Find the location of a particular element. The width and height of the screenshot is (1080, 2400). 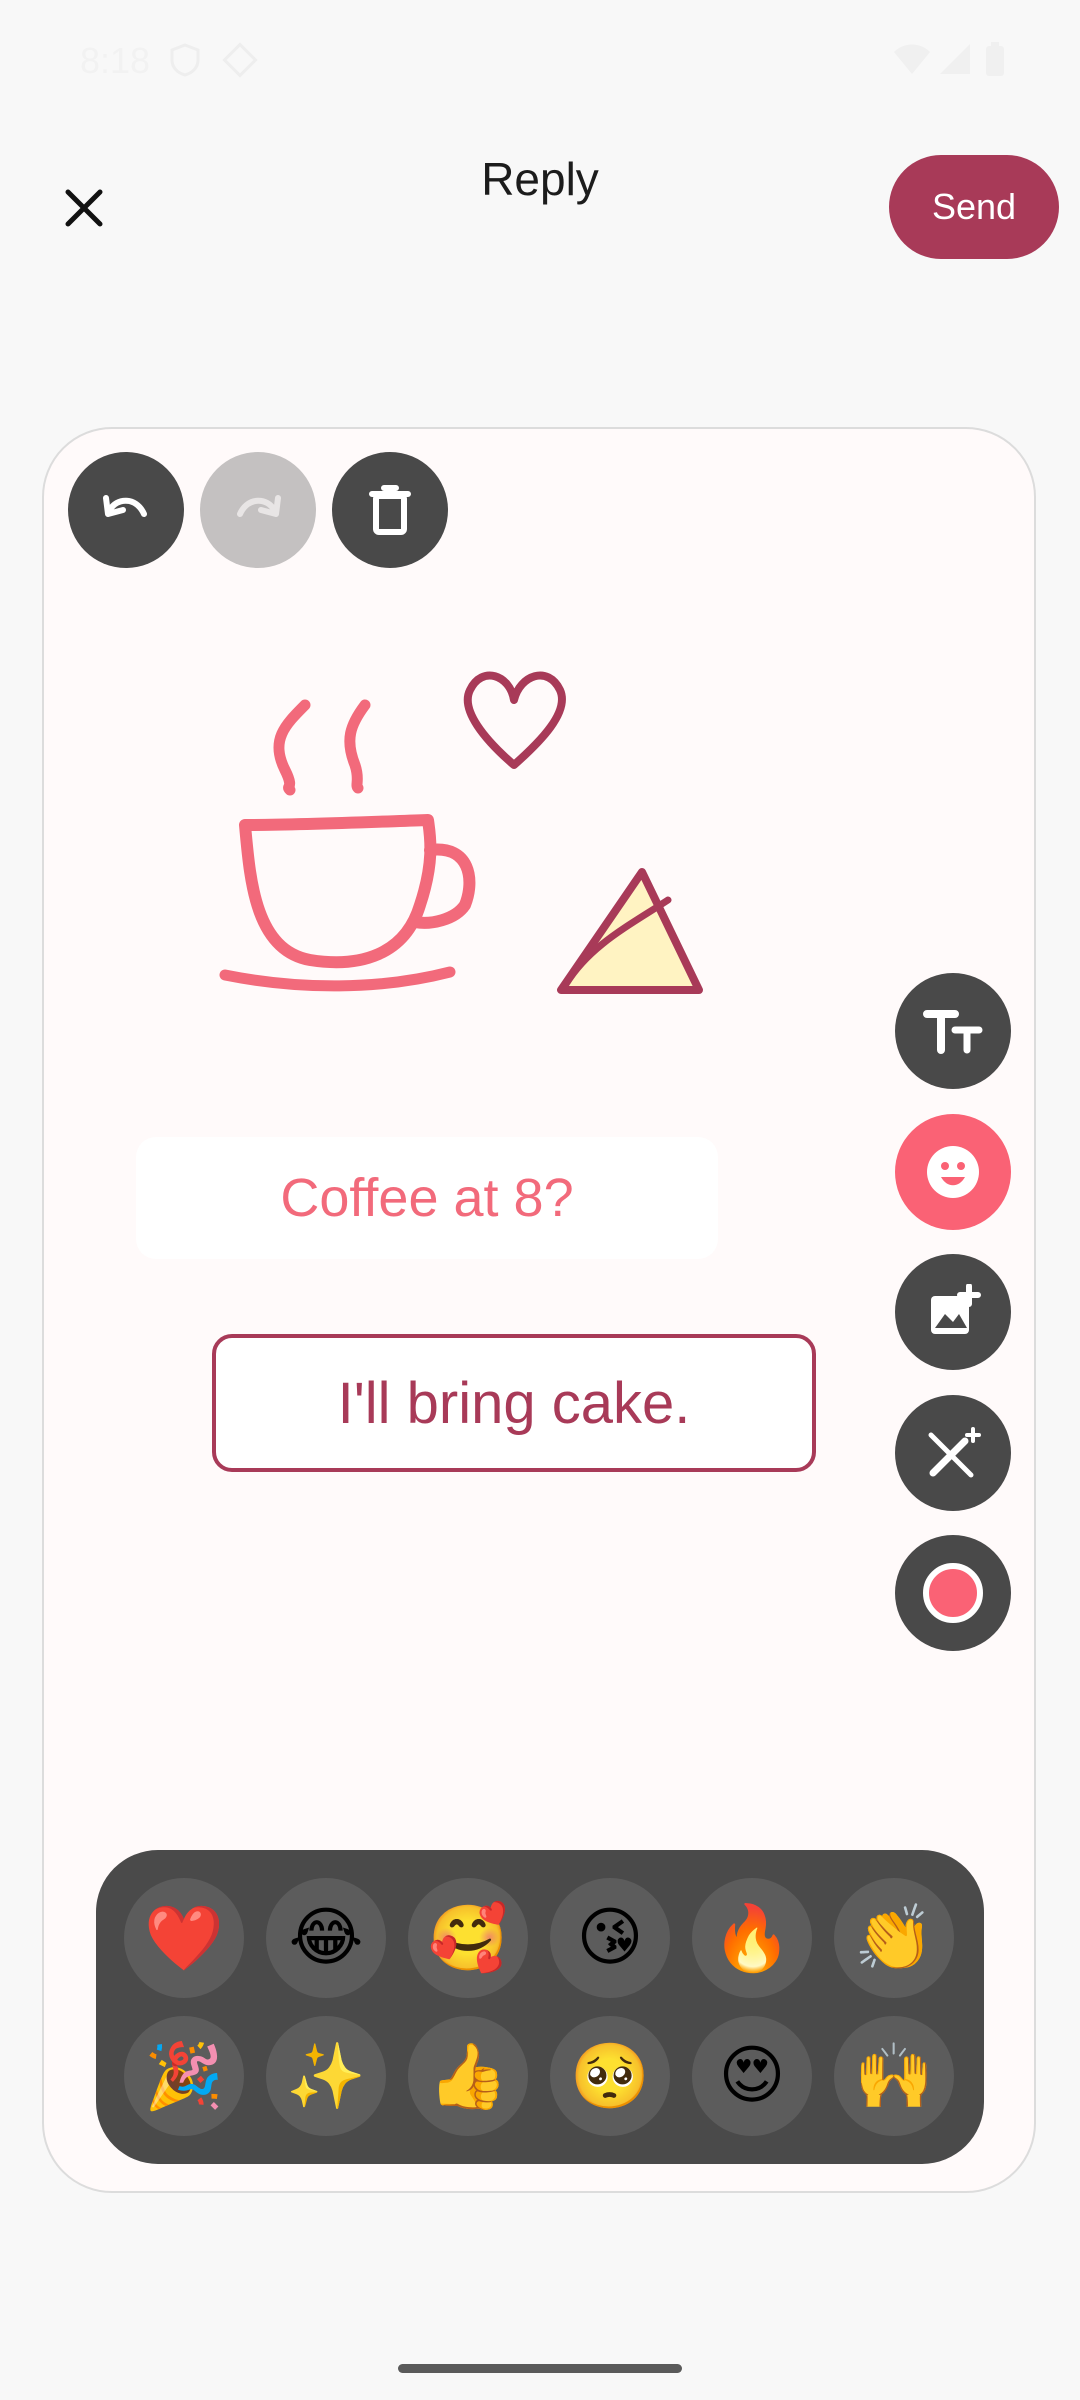

magic-button is located at coordinates (953, 1453).